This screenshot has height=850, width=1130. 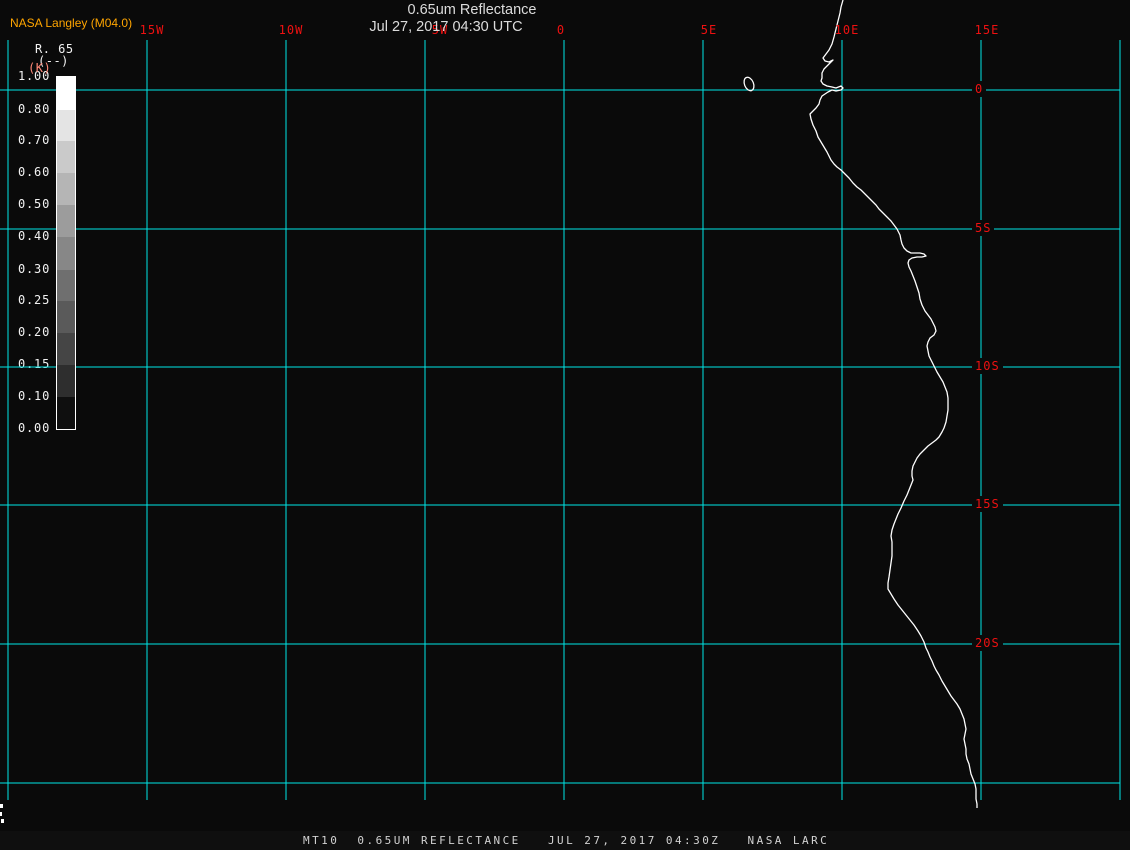 I want to click on plot-title: 0.65um Reflectance, so click(x=472, y=10).